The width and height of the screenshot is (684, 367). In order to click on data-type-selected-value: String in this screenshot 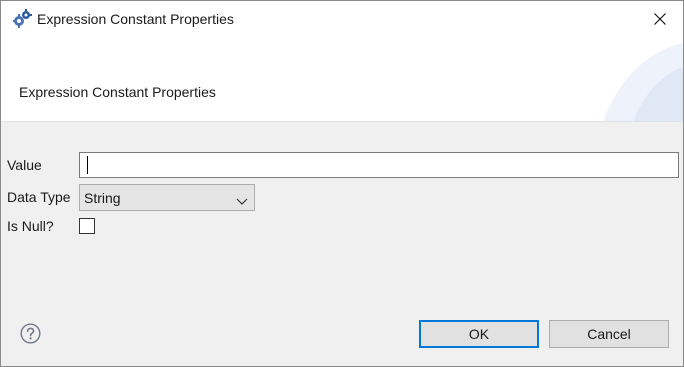, I will do `click(102, 198)`.